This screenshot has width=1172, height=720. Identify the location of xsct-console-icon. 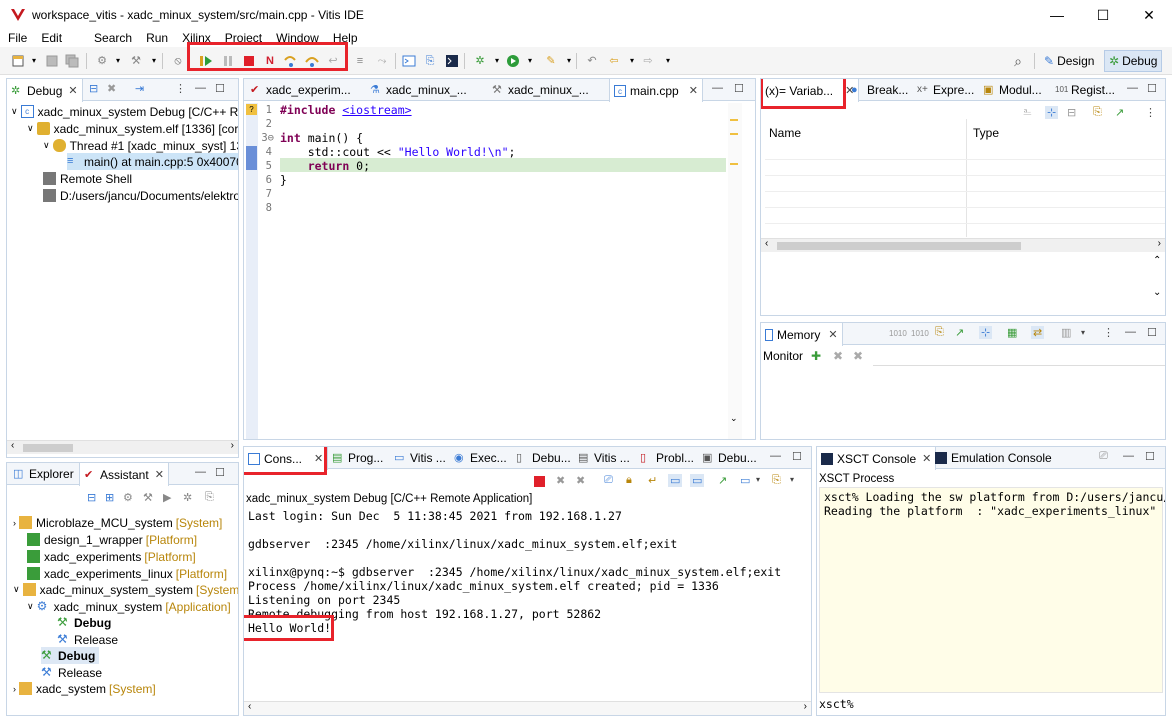
(452, 61).